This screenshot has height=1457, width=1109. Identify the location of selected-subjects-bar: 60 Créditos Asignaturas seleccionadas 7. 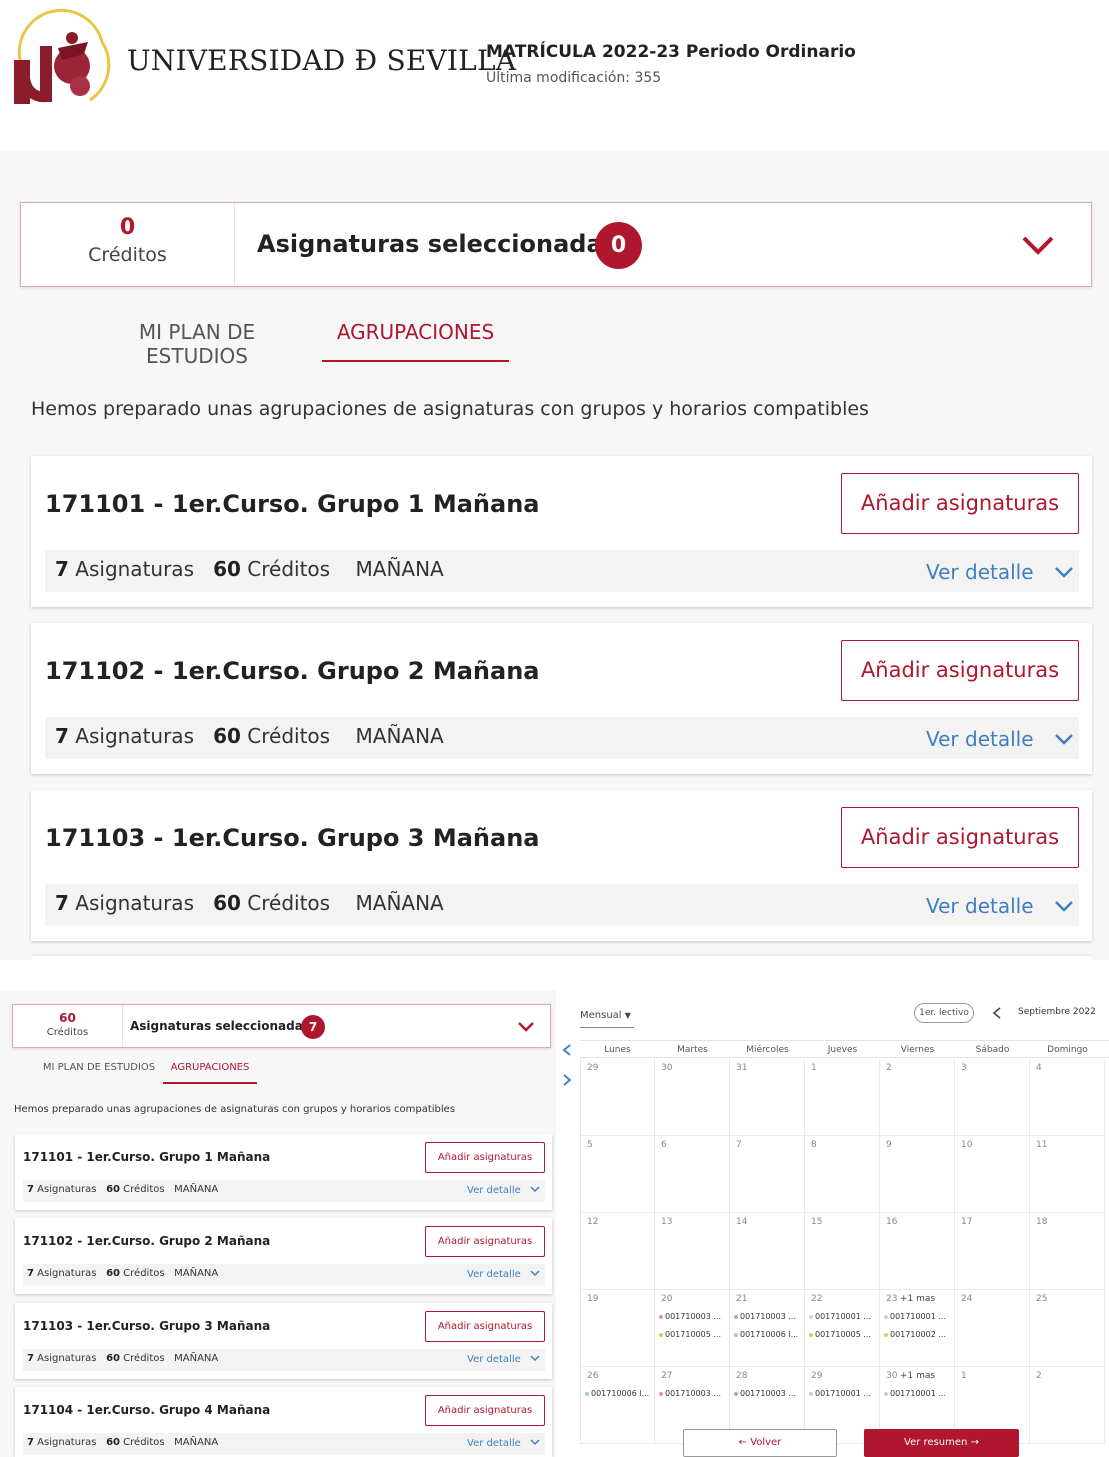
(281, 1026).